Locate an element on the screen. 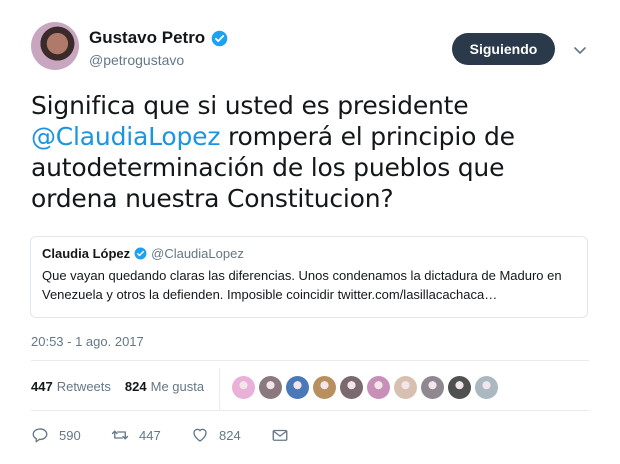 The width and height of the screenshot is (620, 464). author-handle: @petrogustavo is located at coordinates (136, 60).